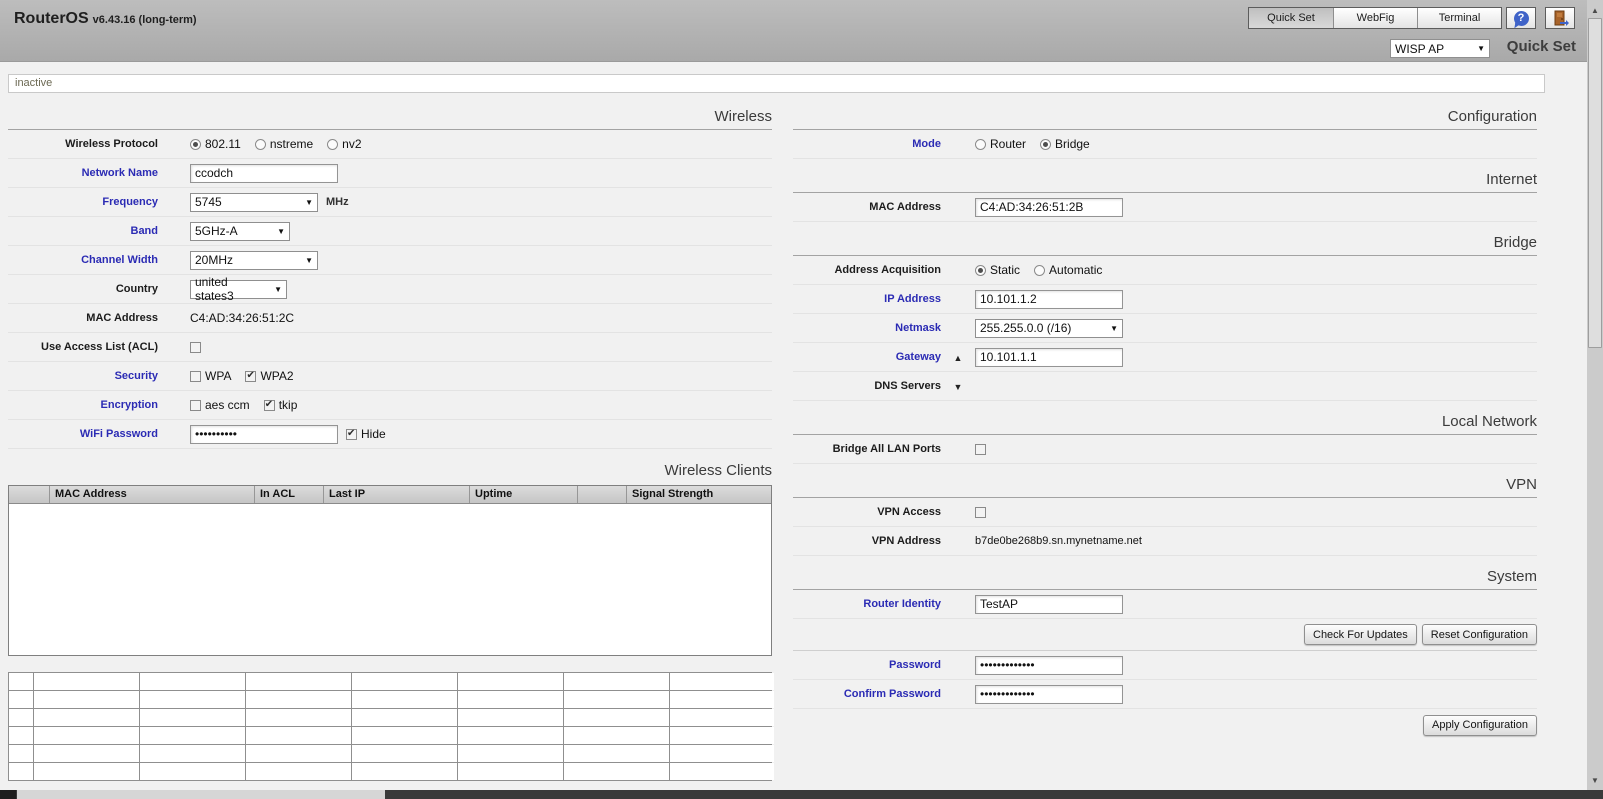 This screenshot has width=1603, height=799. What do you see at coordinates (136, 289) in the screenshot?
I see `field-label: Country` at bounding box center [136, 289].